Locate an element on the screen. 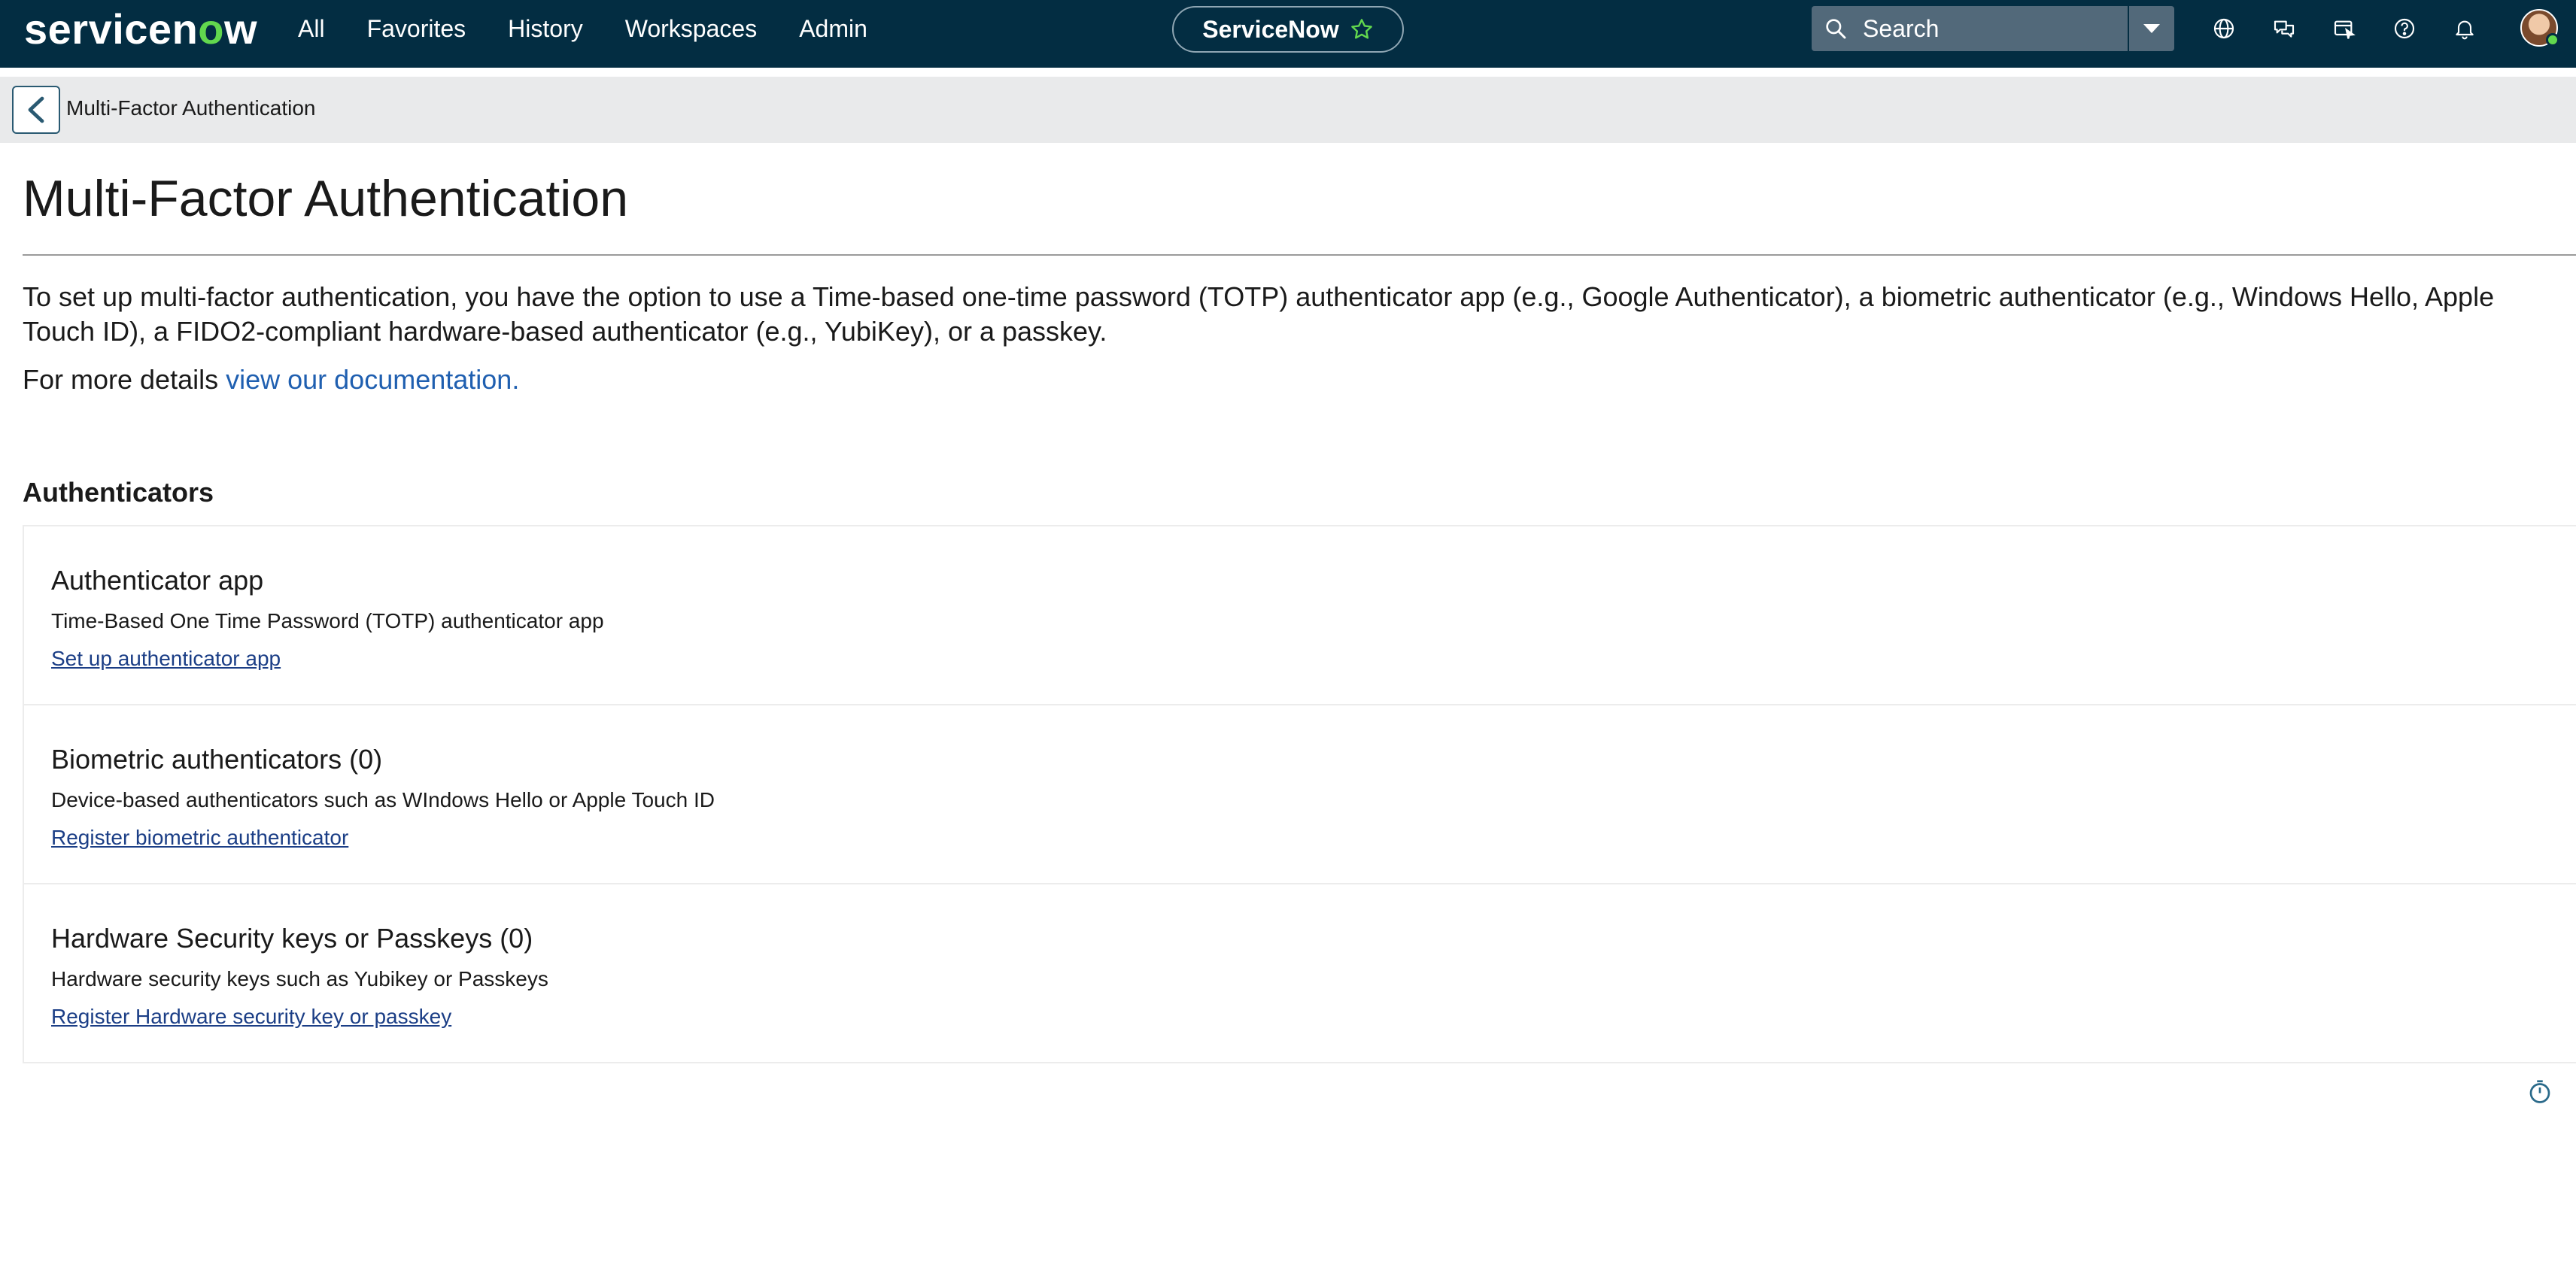 This screenshot has height=1277, width=2576. breadcrumb-bar: Multi-Factor Authentication is located at coordinates (1288, 110).